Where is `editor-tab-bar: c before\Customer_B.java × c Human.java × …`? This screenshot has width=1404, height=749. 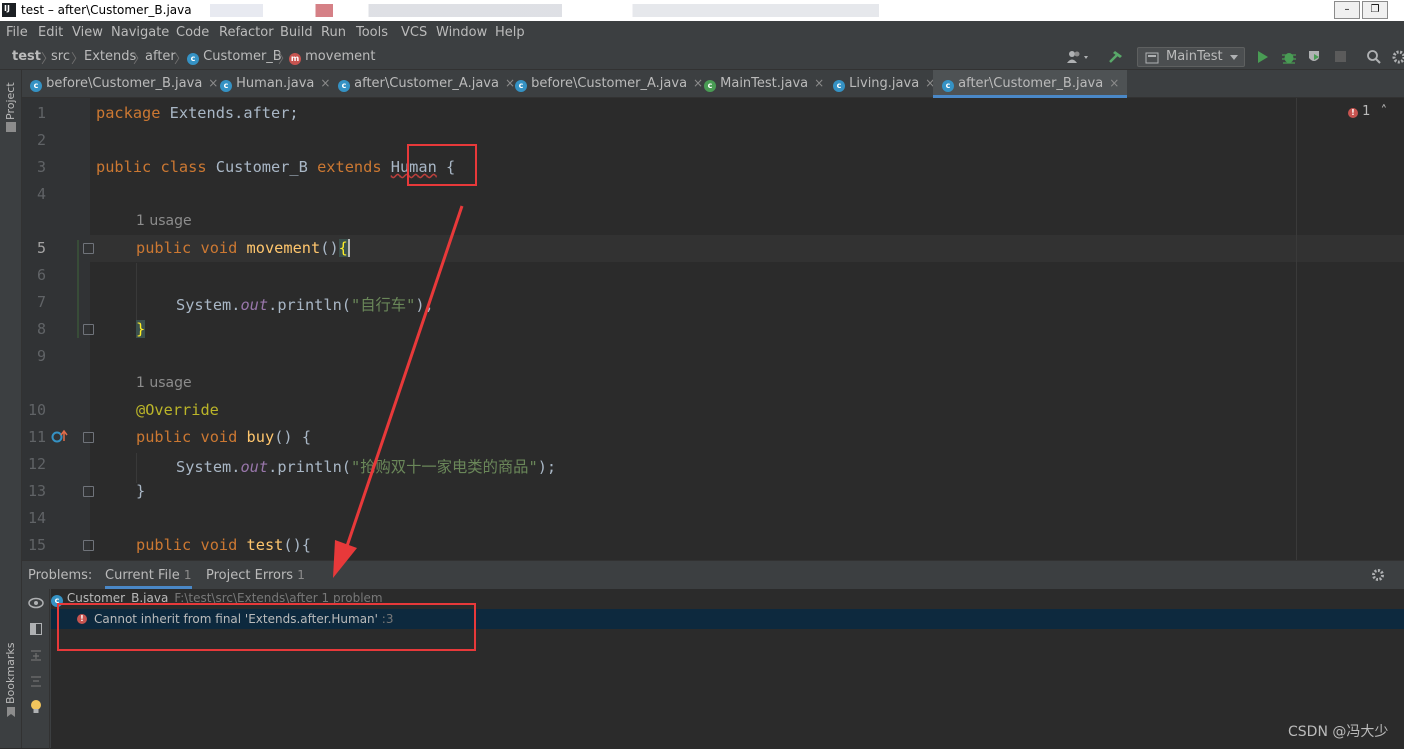 editor-tab-bar: c before\Customer_B.java × c Human.java × … is located at coordinates (713, 84).